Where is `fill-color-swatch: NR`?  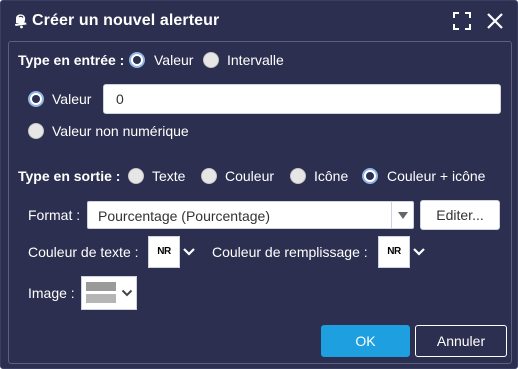 fill-color-swatch: NR is located at coordinates (394, 252).